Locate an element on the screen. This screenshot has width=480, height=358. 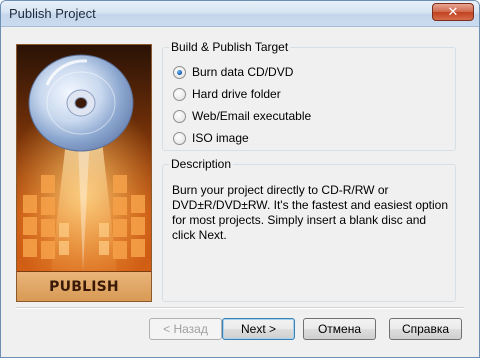
radio-hard-drive-folder: Hard drive folder is located at coordinates (227, 94).